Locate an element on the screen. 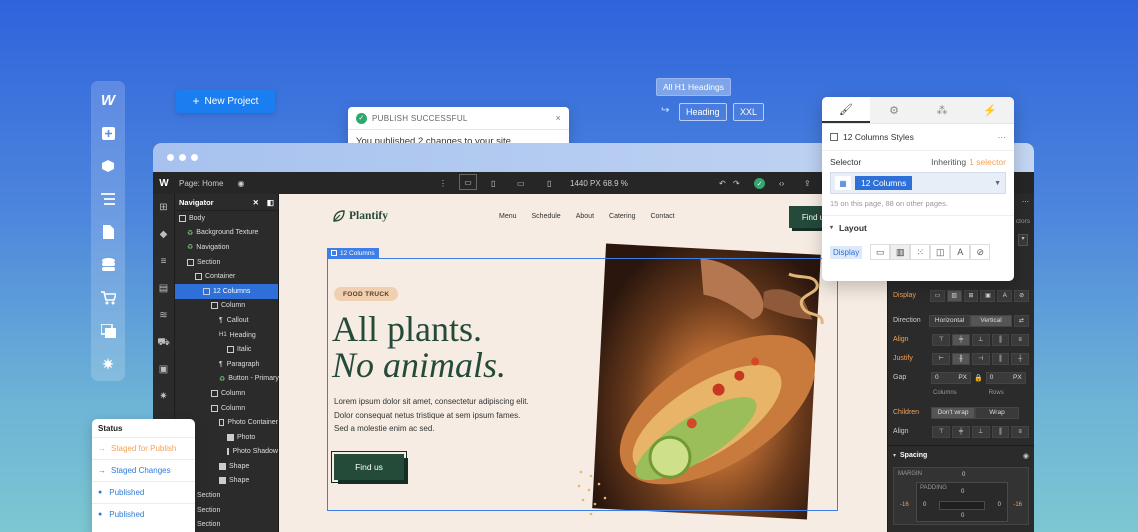 The width and height of the screenshot is (1138, 532). margin-left-value: -16 is located at coordinates (904, 505).